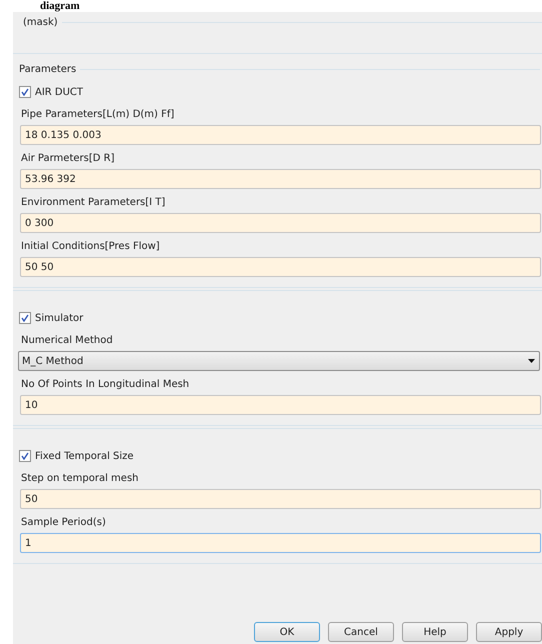  I want to click on group-title: (mask), so click(40, 22).